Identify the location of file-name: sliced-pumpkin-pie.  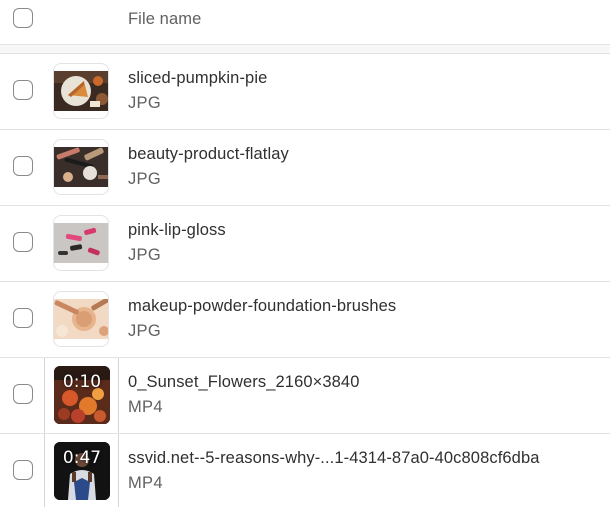
(197, 78).